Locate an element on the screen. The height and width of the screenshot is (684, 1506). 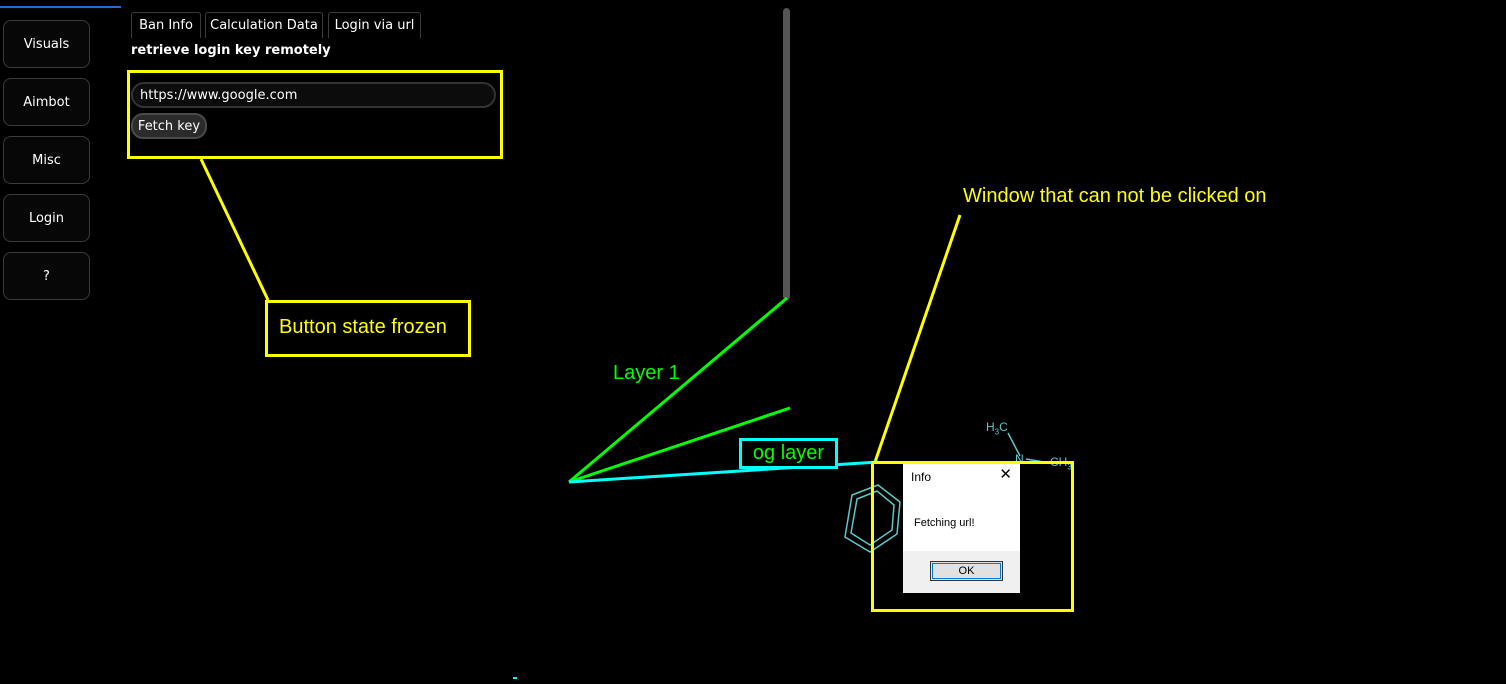
annotation-box-dialog is located at coordinates (972, 536).